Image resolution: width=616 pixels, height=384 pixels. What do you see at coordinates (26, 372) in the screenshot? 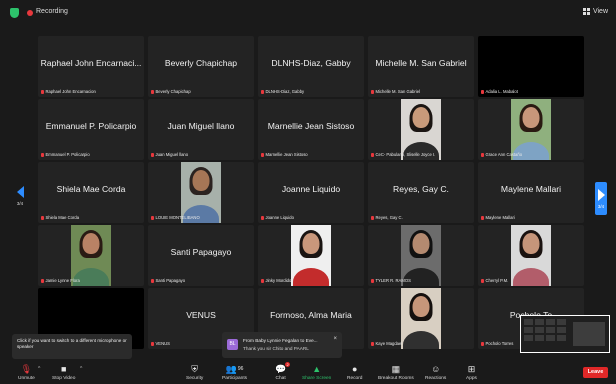
I see `unmute-button: 🎙 Unmute` at bounding box center [26, 372].